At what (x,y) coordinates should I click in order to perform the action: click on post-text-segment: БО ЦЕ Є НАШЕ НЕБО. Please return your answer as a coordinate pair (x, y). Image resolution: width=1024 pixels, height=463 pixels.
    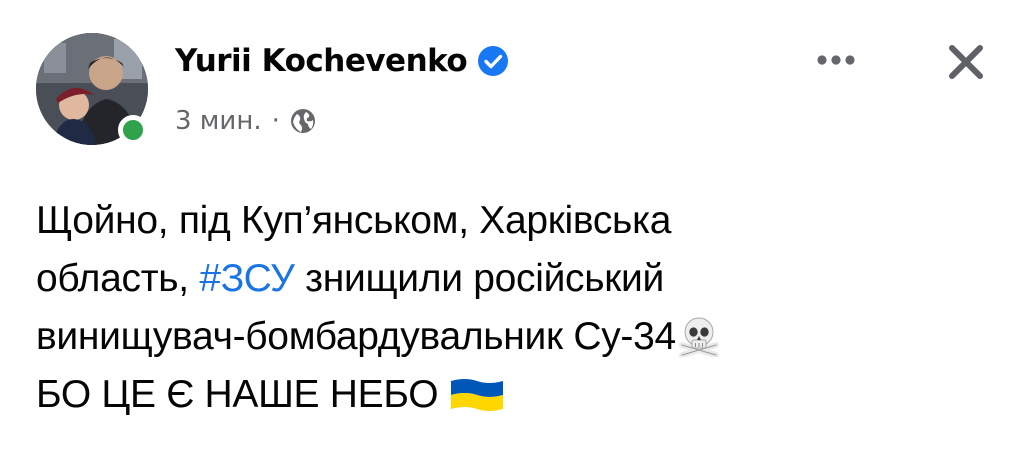
    Looking at the image, I should click on (242, 394).